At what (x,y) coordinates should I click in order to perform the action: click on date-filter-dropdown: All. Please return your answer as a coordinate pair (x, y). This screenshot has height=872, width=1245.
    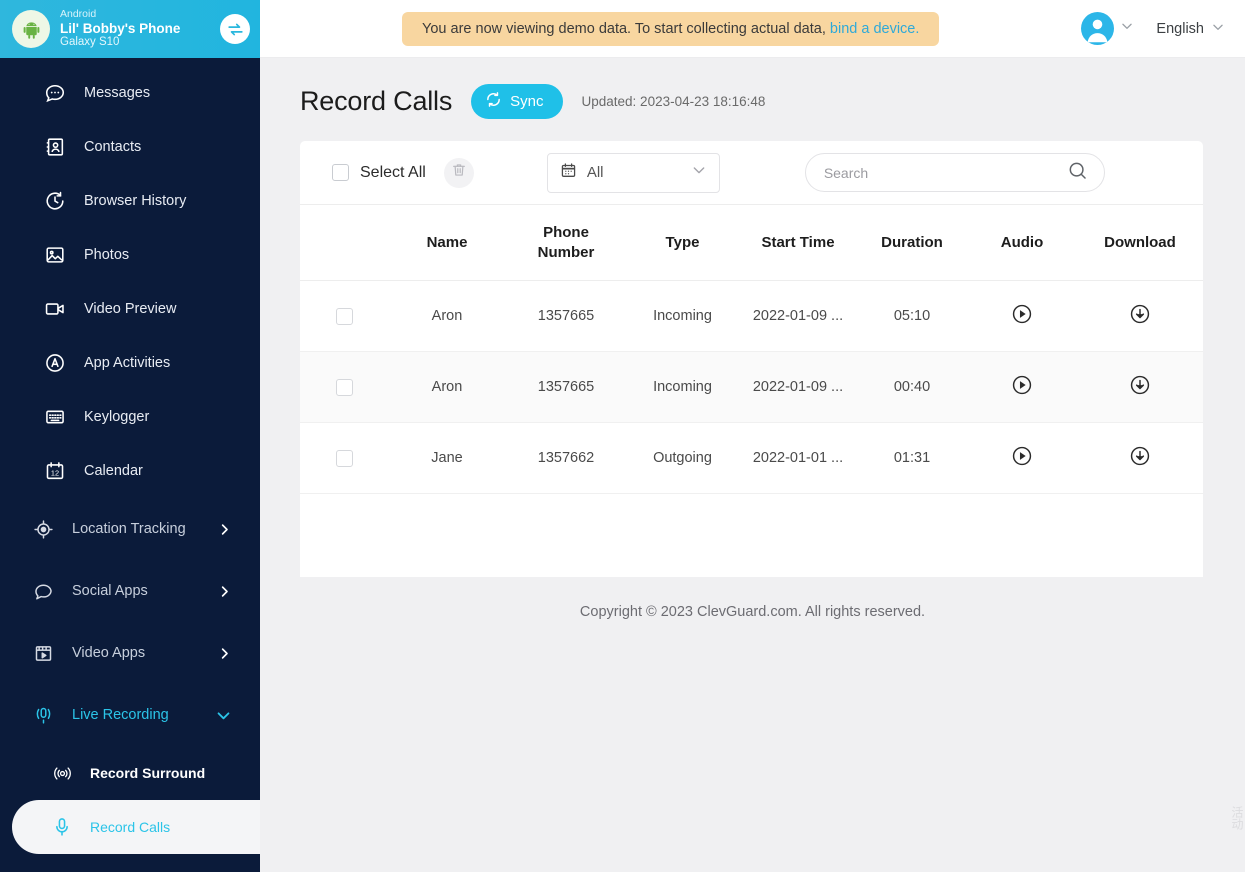
    Looking at the image, I should click on (633, 172).